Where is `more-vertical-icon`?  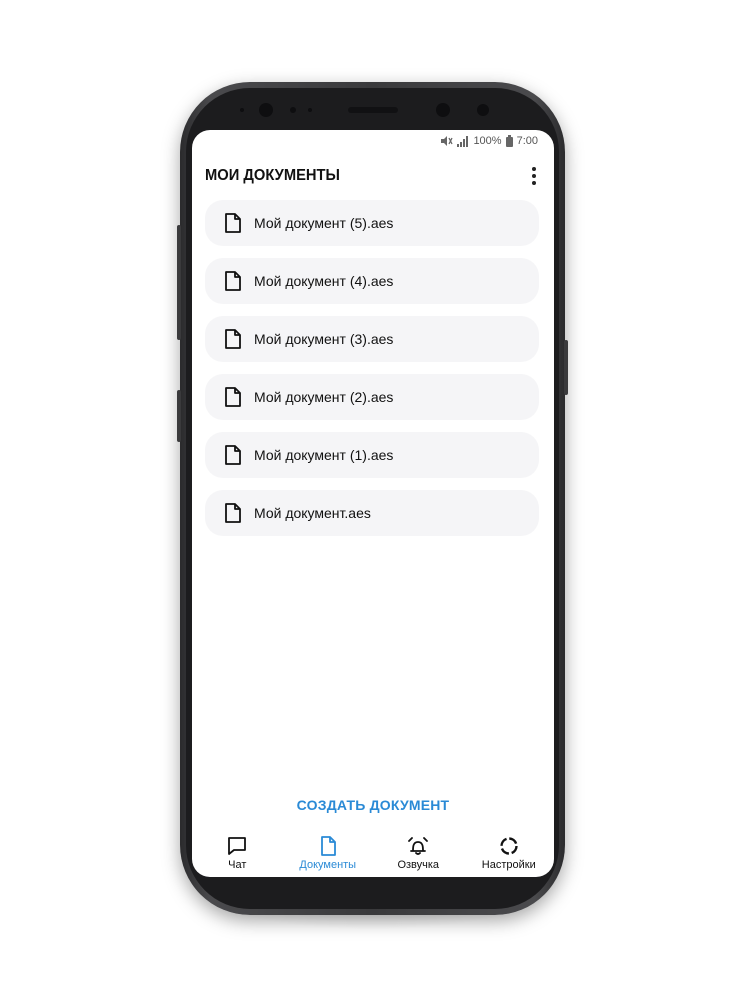 more-vertical-icon is located at coordinates (534, 176).